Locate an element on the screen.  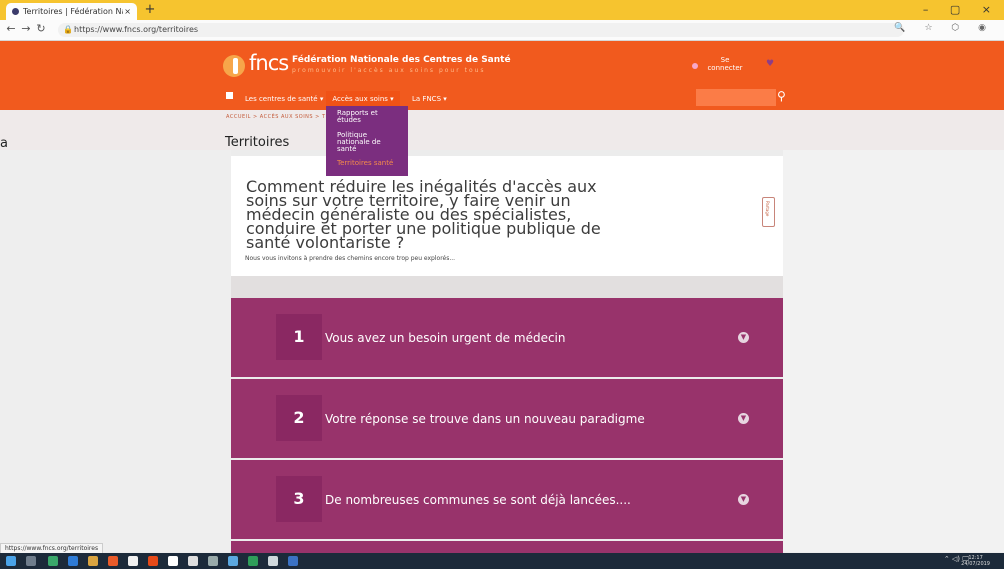
home-icon is located at coordinates (229, 95).